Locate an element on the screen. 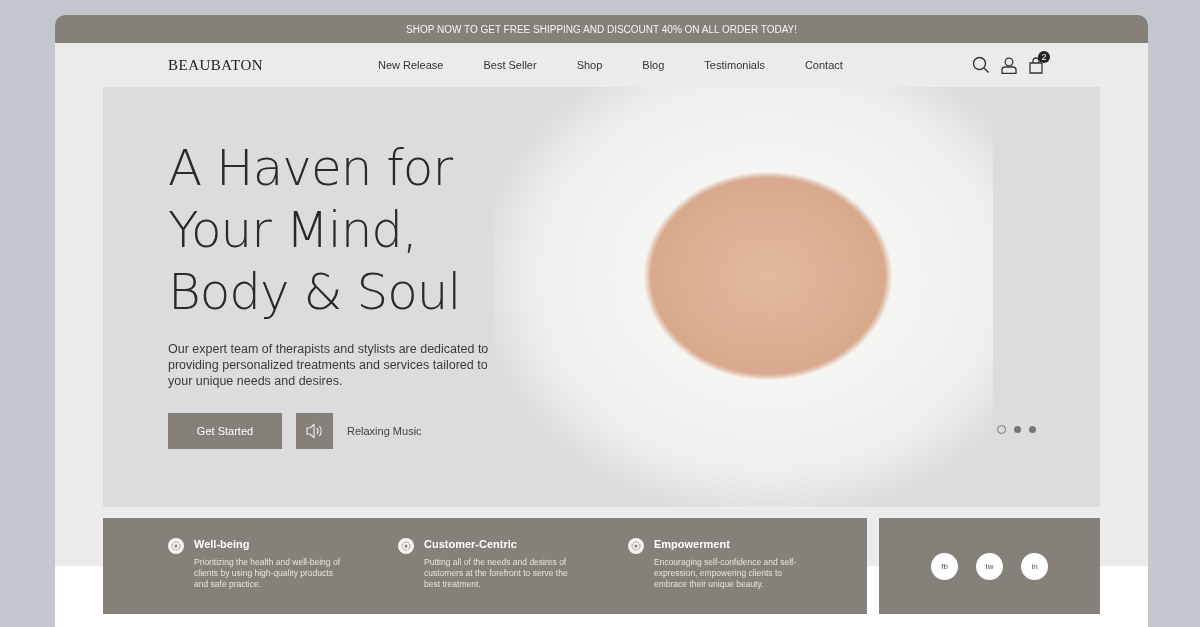  hero-description: Our expert team of therapists and stylists are dedicated to providing personalized treatments and services tailored to your unique needs and desires. is located at coordinates (329, 365).